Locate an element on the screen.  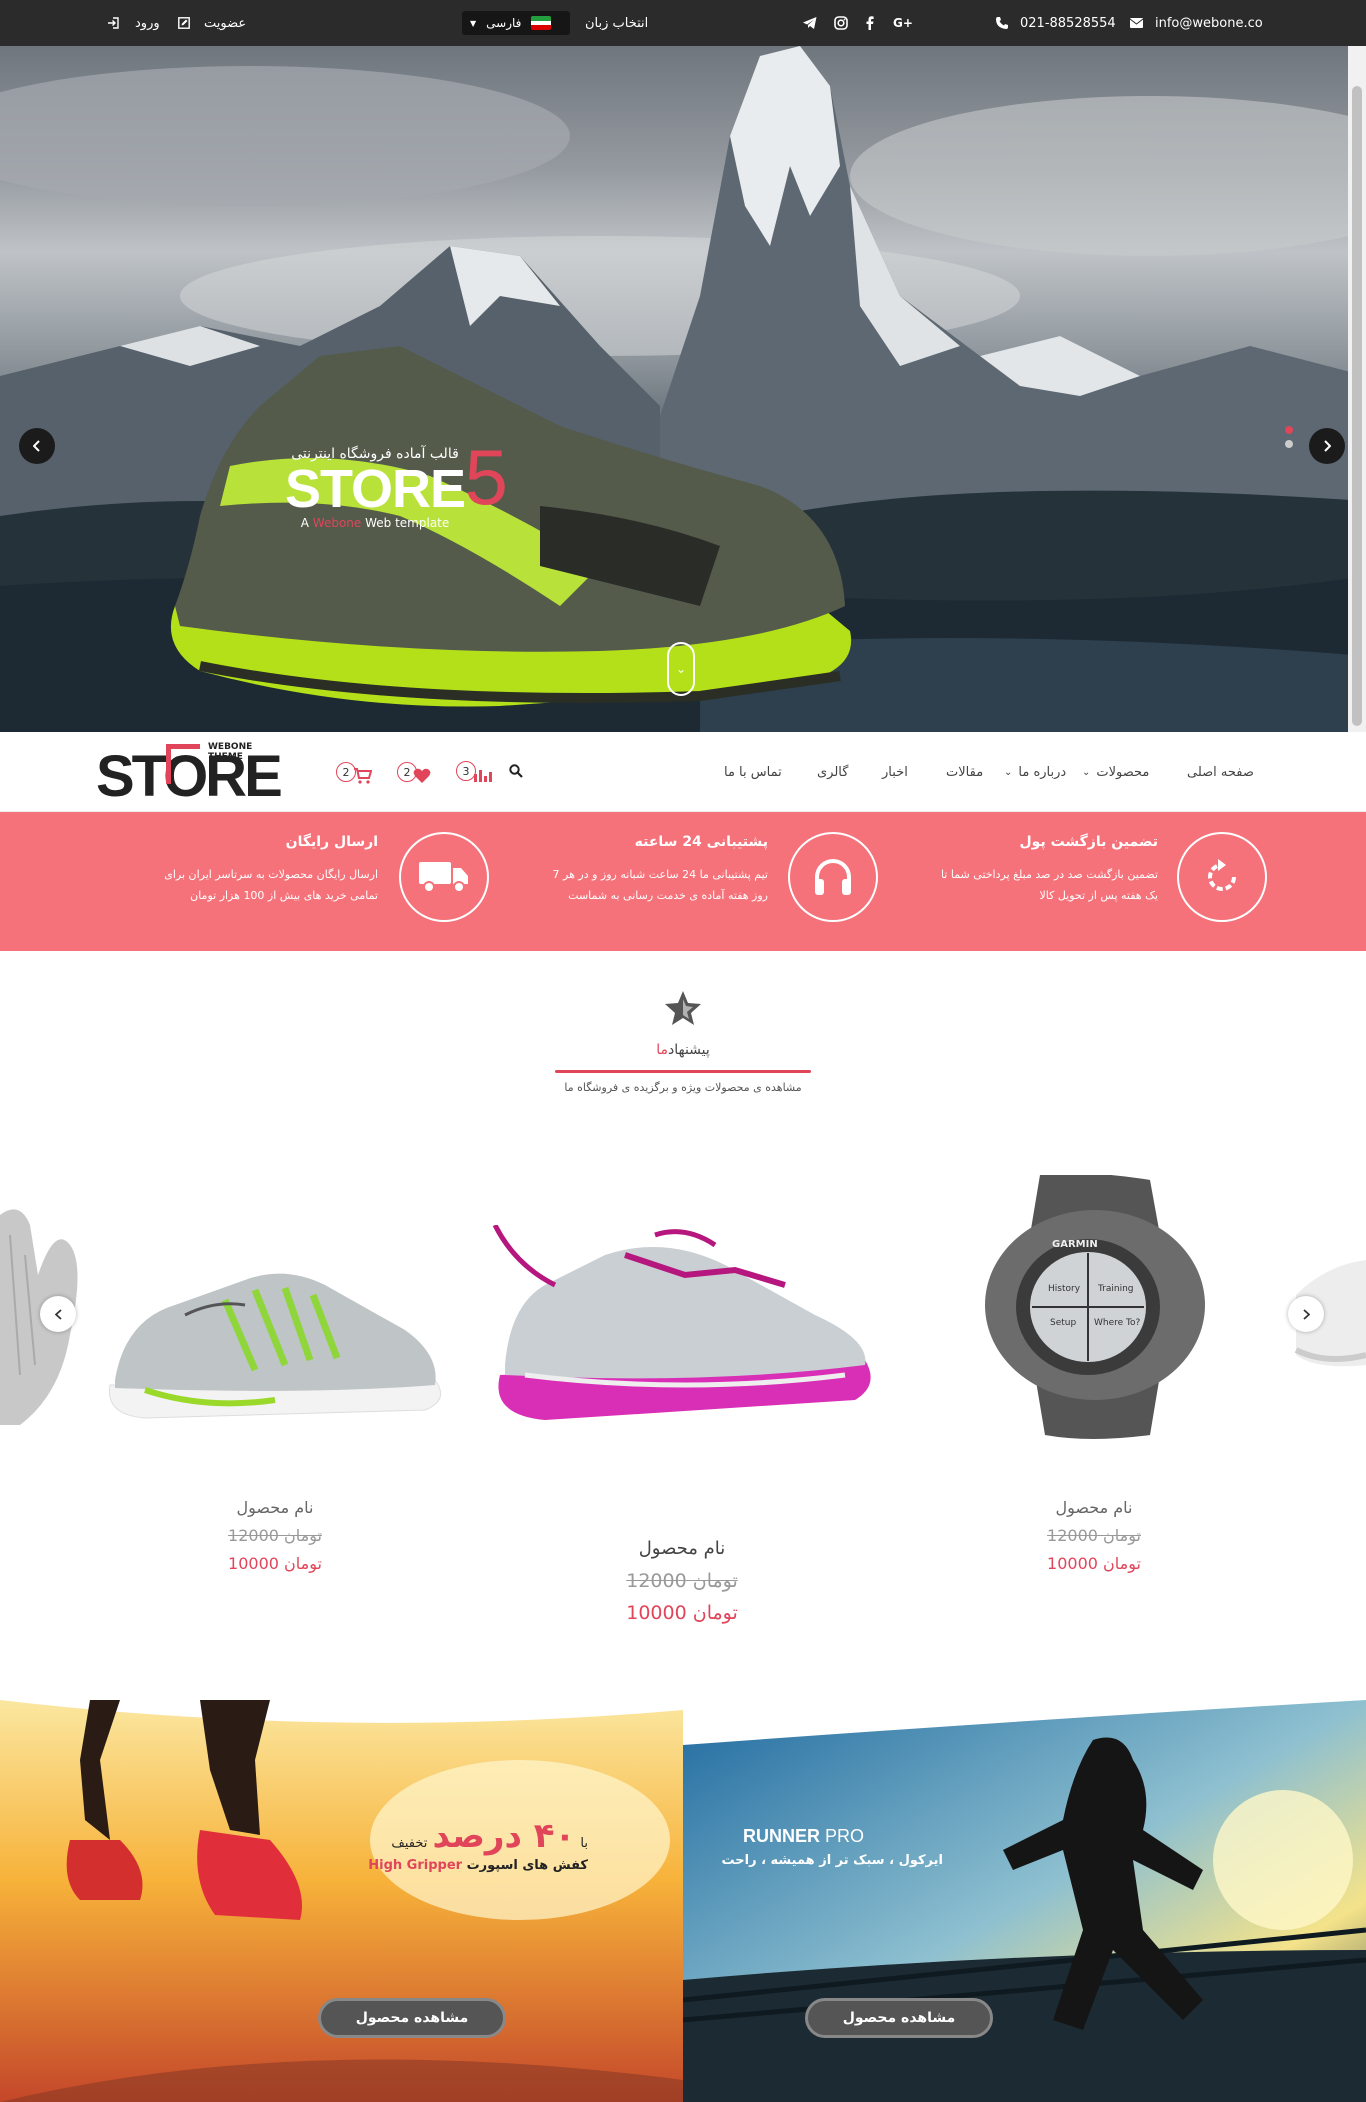
nav-item-about: ⌄ درباره ما is located at coordinates (1035, 772).